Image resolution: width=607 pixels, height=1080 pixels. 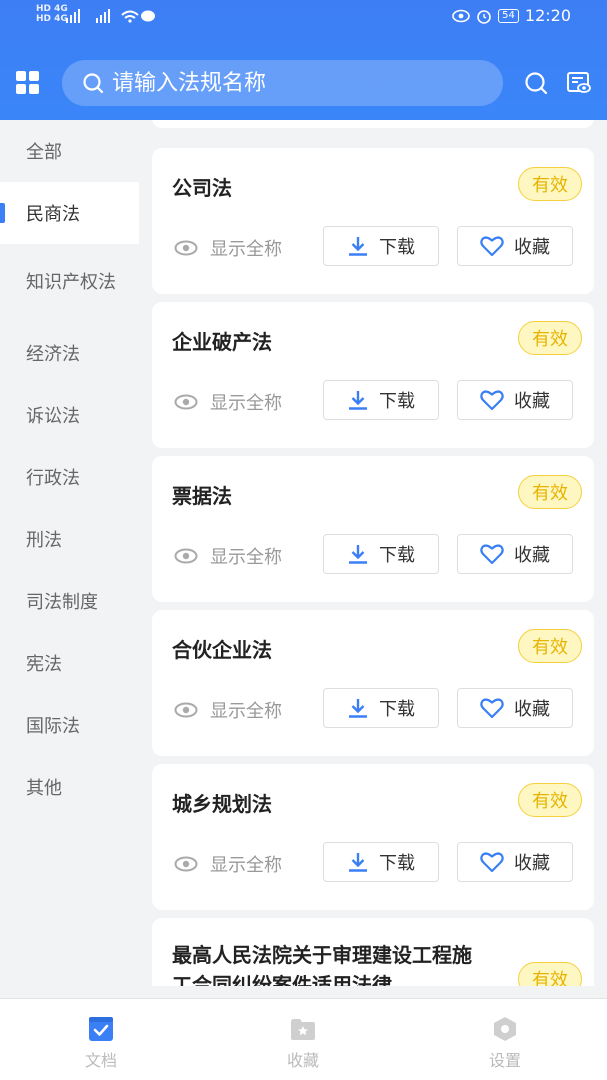 What do you see at coordinates (303, 18) in the screenshot?
I see `status-bar: HD 4G HD 4G 54 12:20` at bounding box center [303, 18].